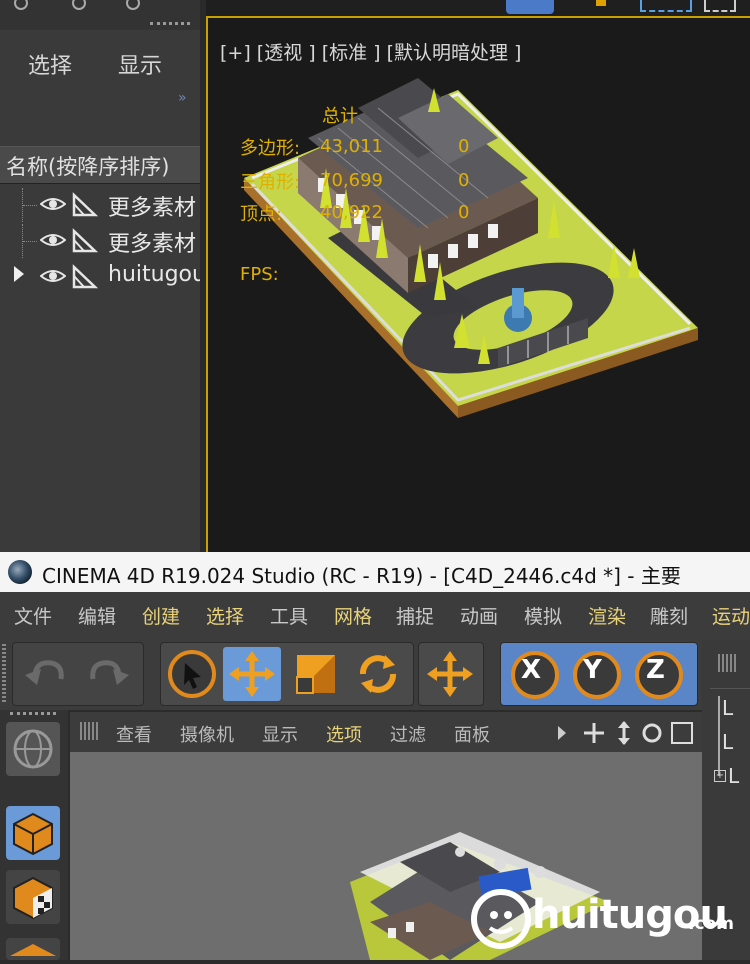 Image resolution: width=750 pixels, height=964 pixels. I want to click on stats-title: 总计, so click(340, 116).